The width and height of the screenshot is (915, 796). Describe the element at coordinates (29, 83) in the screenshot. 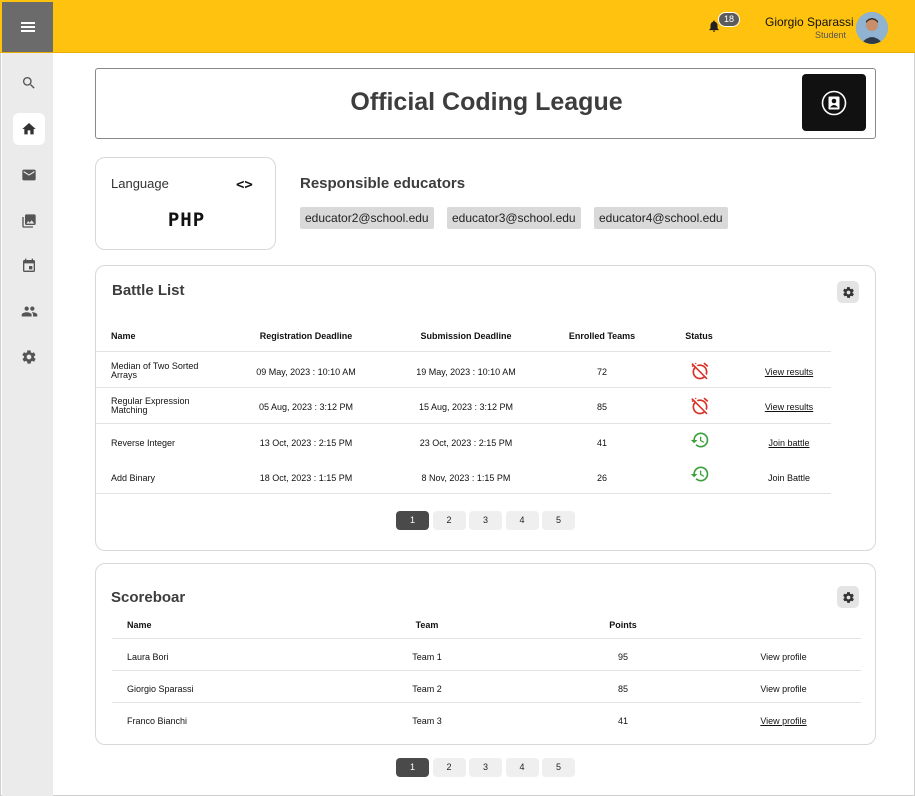

I see `sidebar-item-search` at that location.